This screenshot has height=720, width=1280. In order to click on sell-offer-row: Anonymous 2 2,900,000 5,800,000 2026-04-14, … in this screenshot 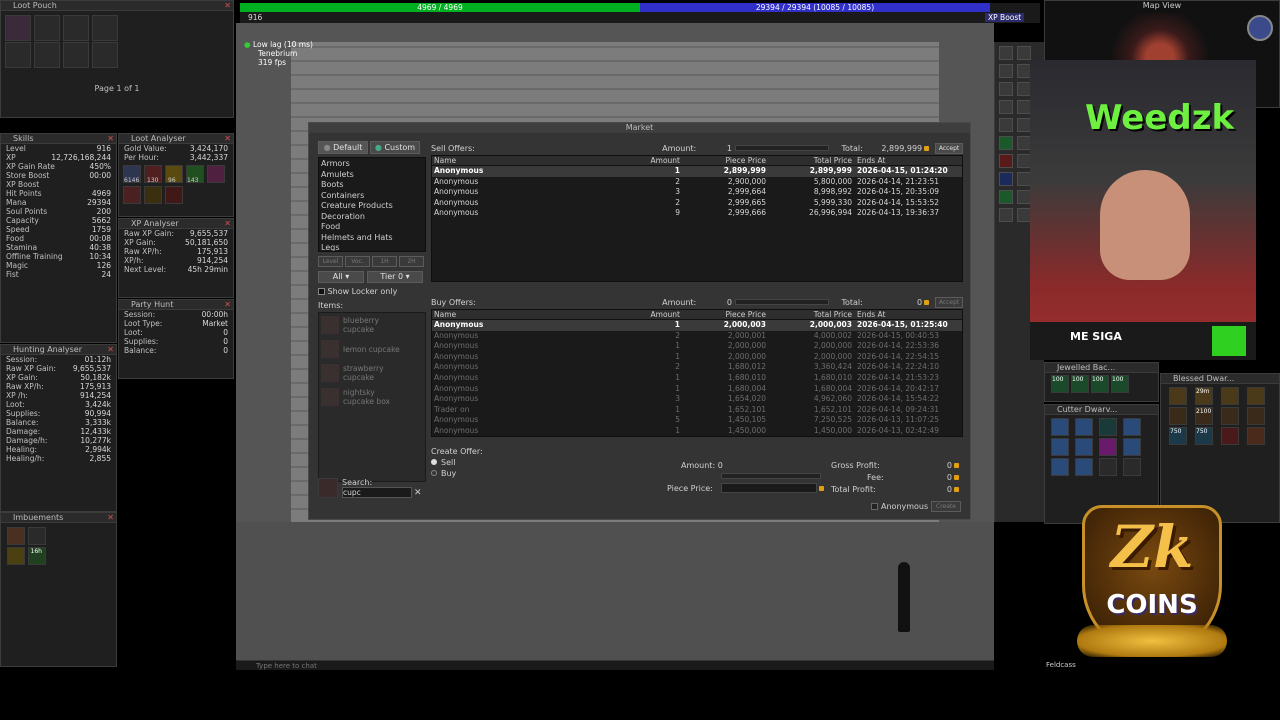, I will do `click(697, 182)`.